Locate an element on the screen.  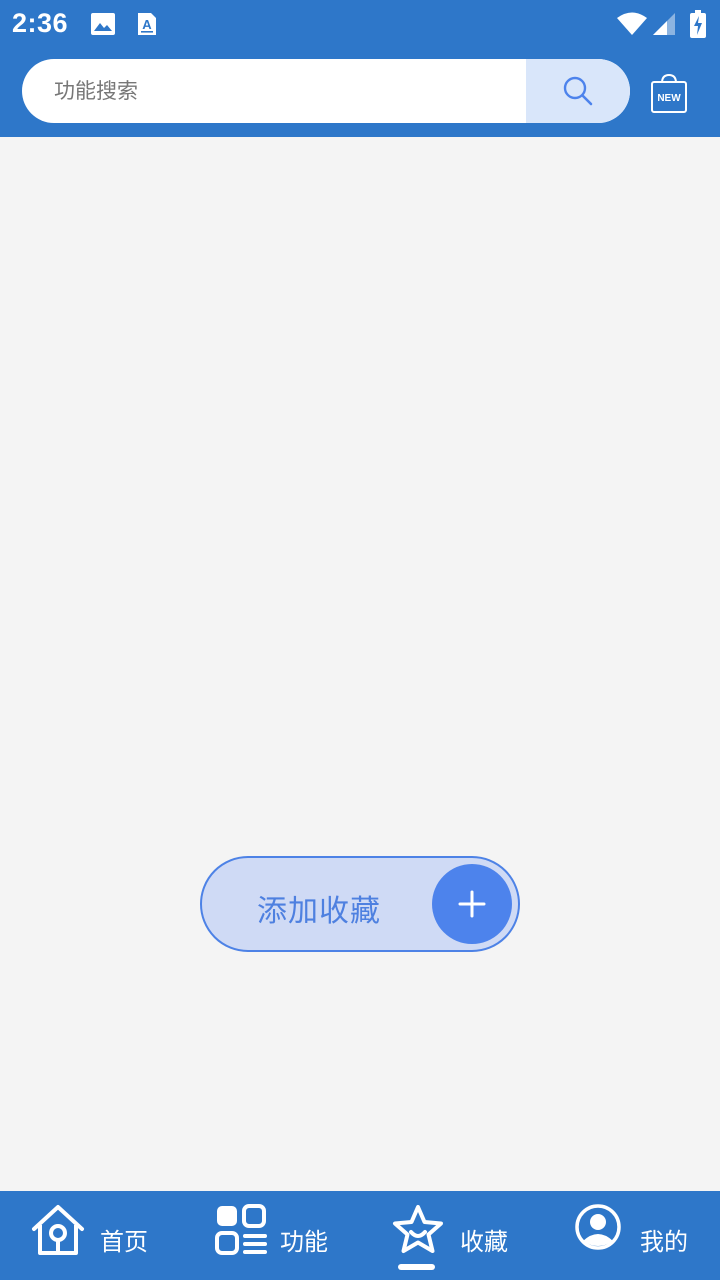
image-icon is located at coordinates (103, 24).